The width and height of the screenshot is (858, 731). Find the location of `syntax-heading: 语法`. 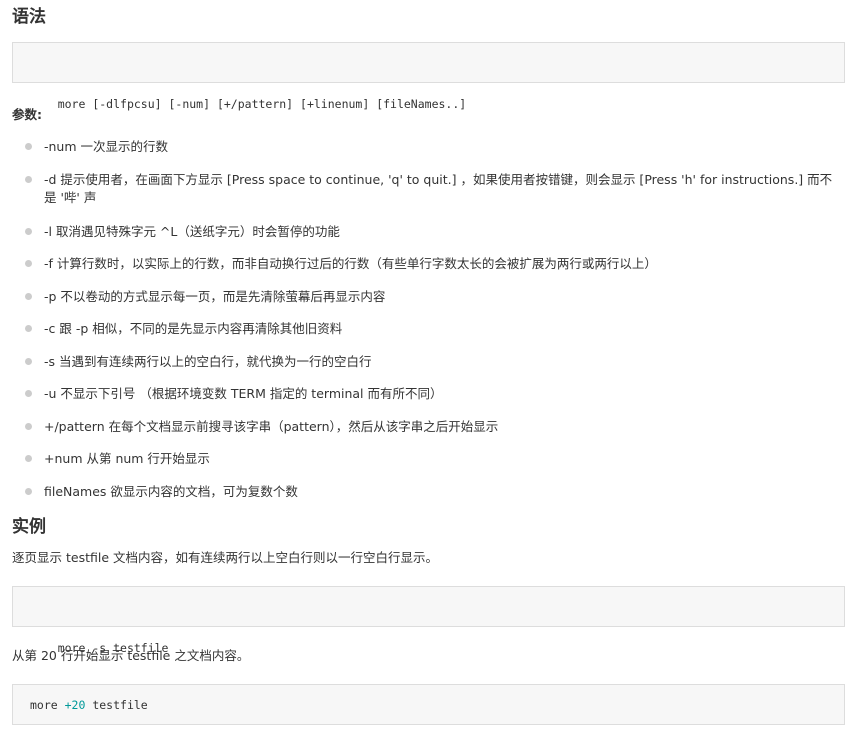

syntax-heading: 语法 is located at coordinates (29, 17).